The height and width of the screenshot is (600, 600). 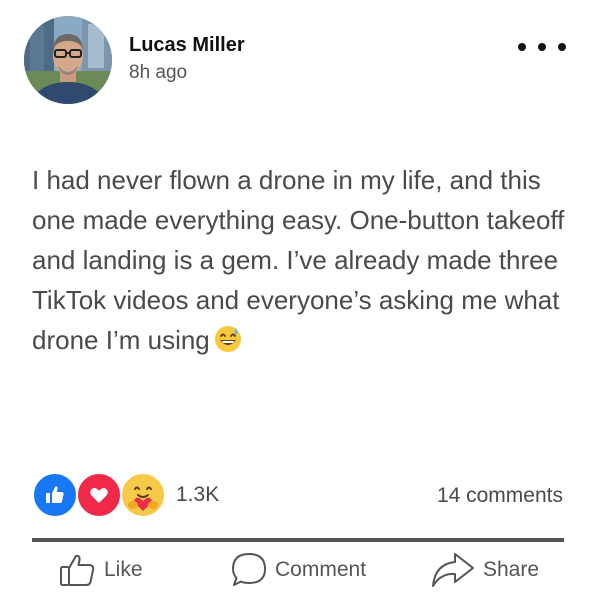 I want to click on reactions-summary: 1.3K, so click(x=125, y=495).